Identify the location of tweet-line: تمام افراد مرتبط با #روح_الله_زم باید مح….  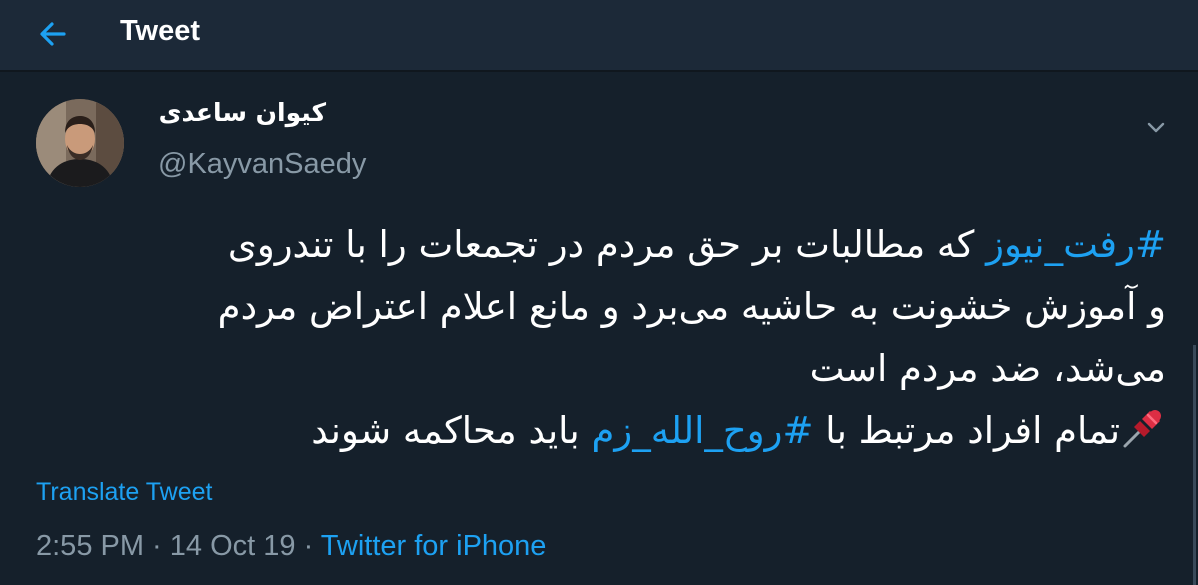
(633, 431).